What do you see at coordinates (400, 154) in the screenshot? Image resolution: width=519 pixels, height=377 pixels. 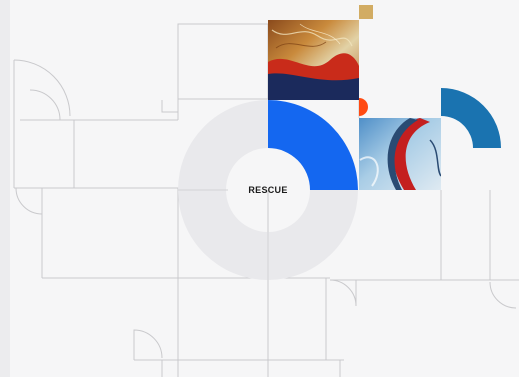 I see `blue-red-abstract-image` at bounding box center [400, 154].